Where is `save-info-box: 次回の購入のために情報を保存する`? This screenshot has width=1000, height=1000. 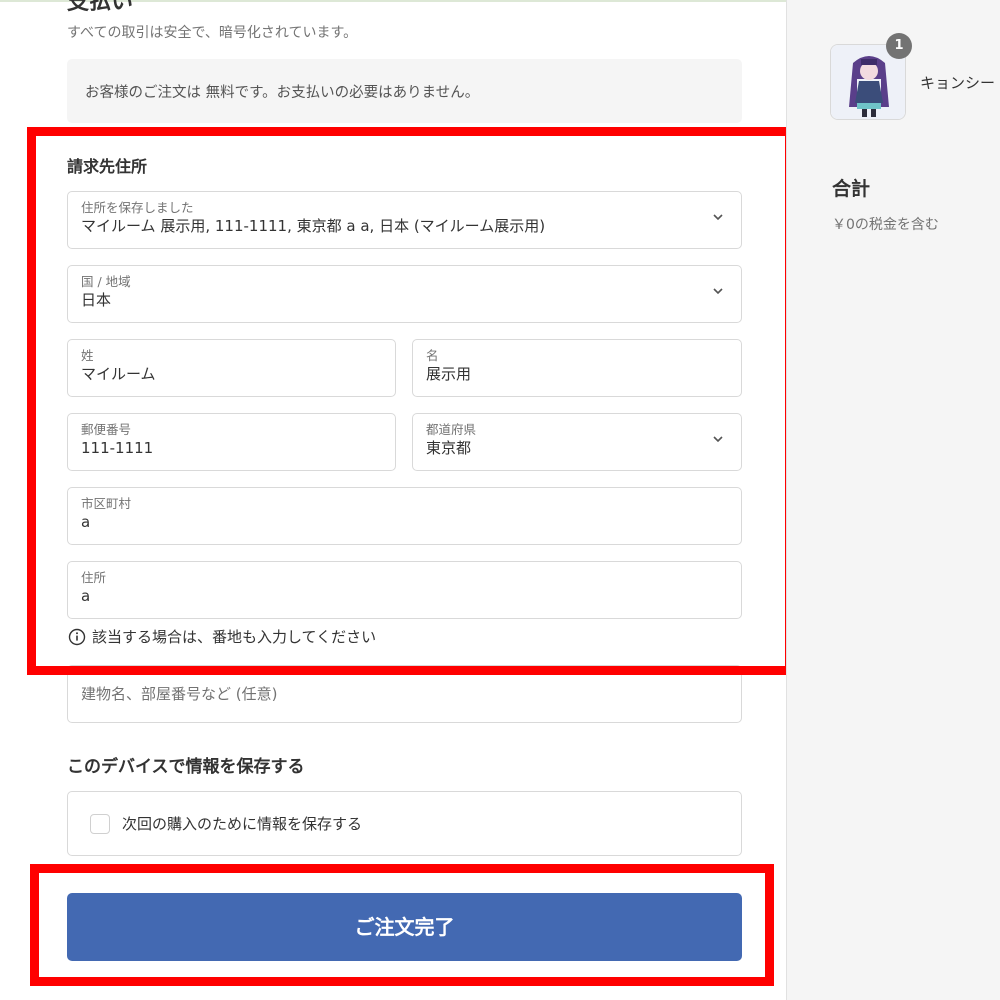 save-info-box: 次回の購入のために情報を保存する is located at coordinates (404, 823).